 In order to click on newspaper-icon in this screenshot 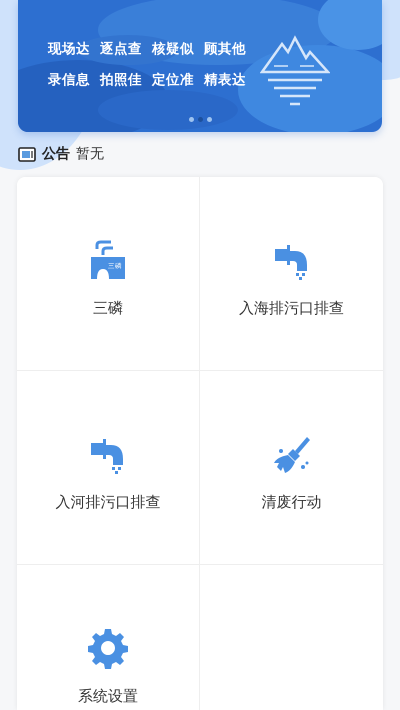, I will do `click(27, 154)`.